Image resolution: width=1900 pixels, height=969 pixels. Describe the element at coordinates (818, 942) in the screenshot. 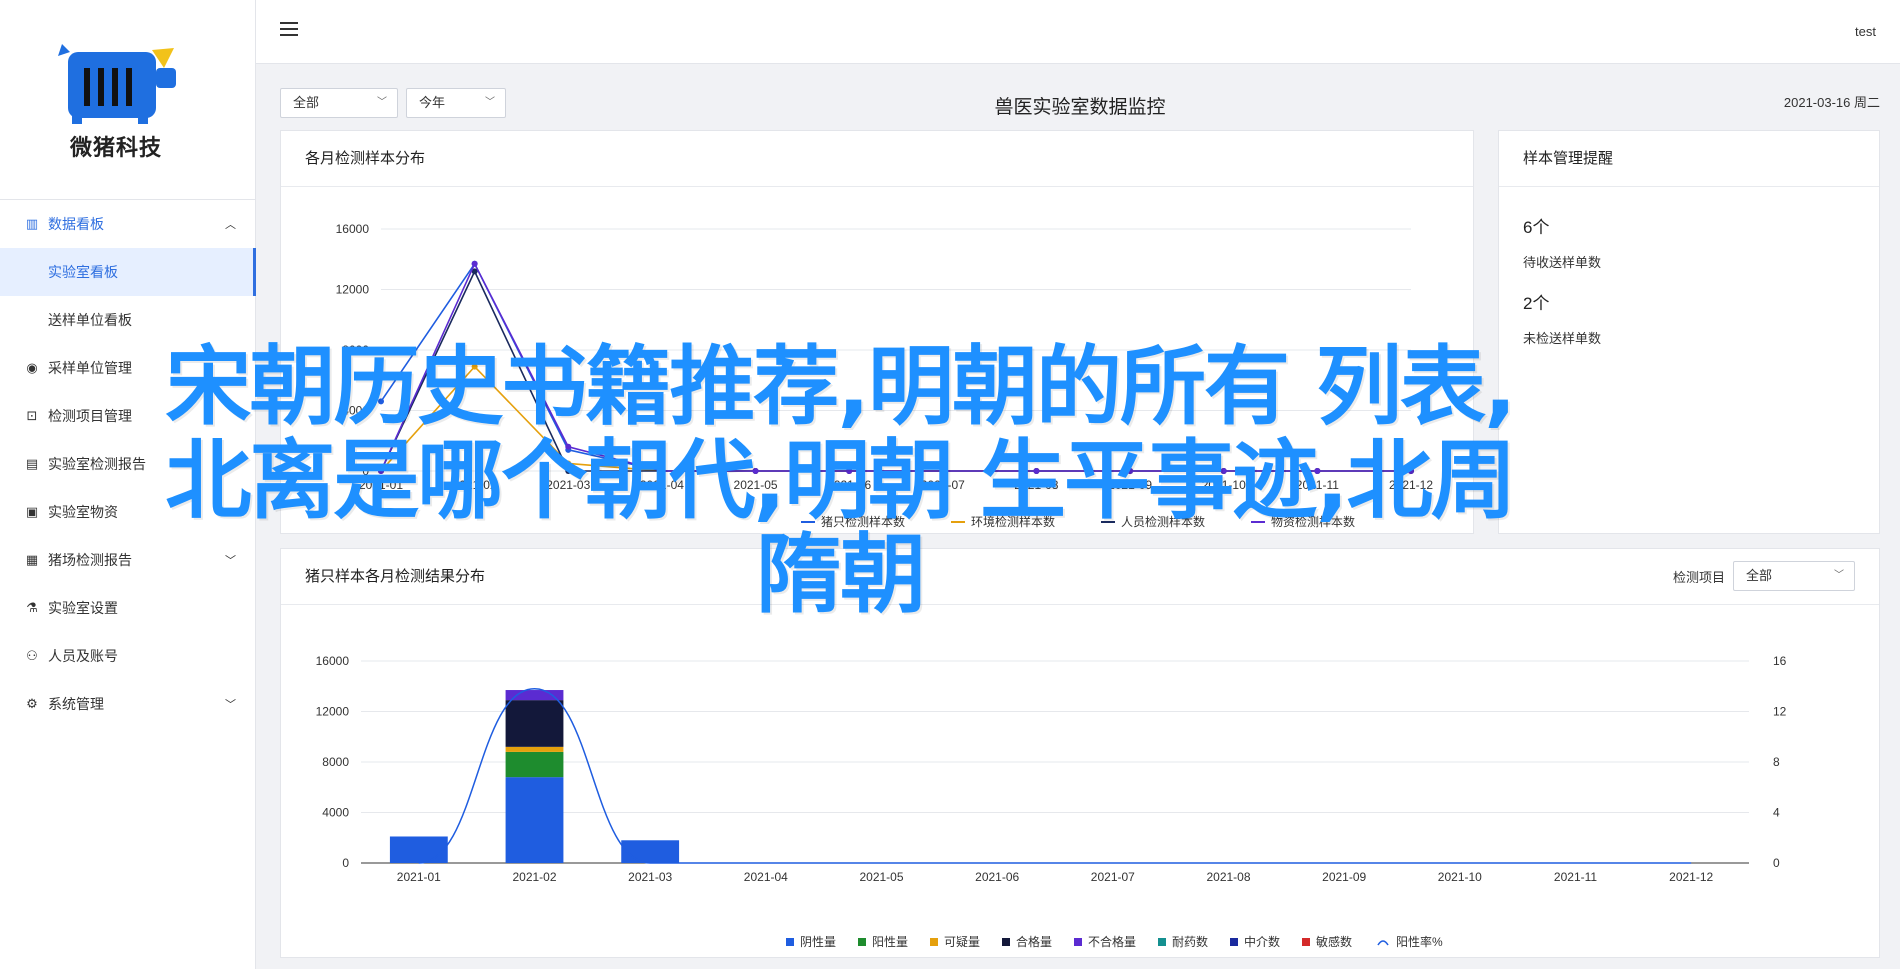

I see `legend-label: 阴性量` at that location.